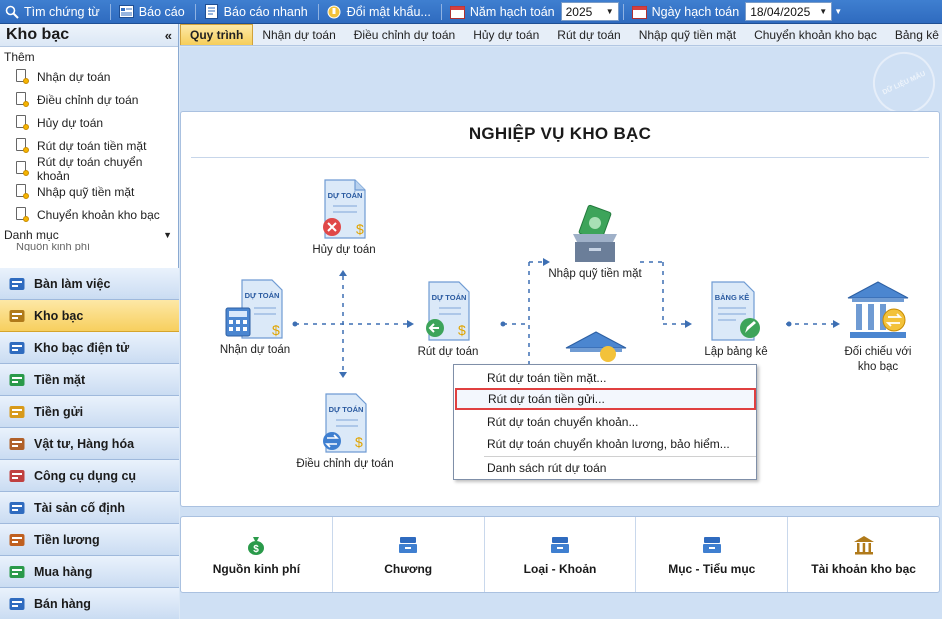  Describe the element at coordinates (441, 11) in the screenshot. I see `toolbar-divider` at that location.